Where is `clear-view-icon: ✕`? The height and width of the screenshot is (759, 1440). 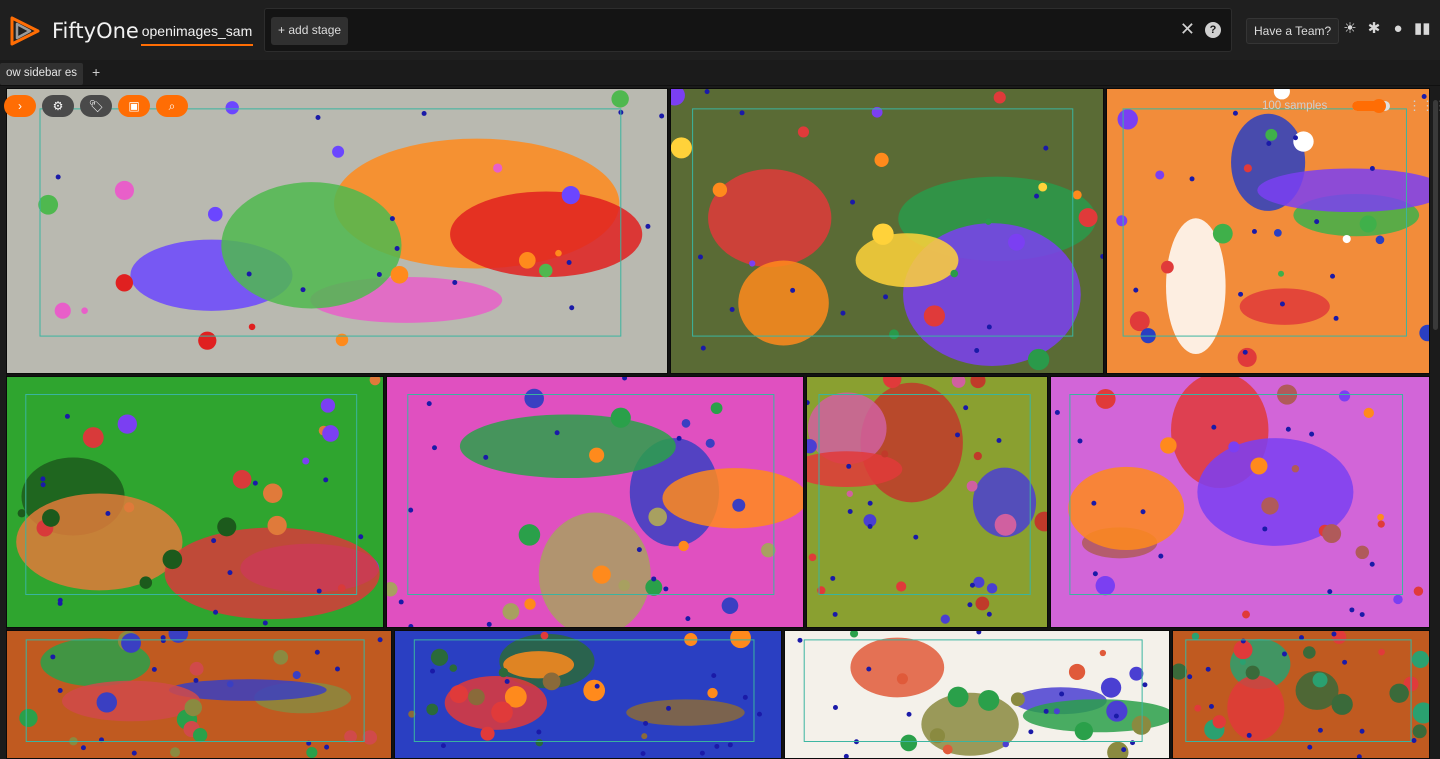
clear-view-icon: ✕ is located at coordinates (1187, 29).